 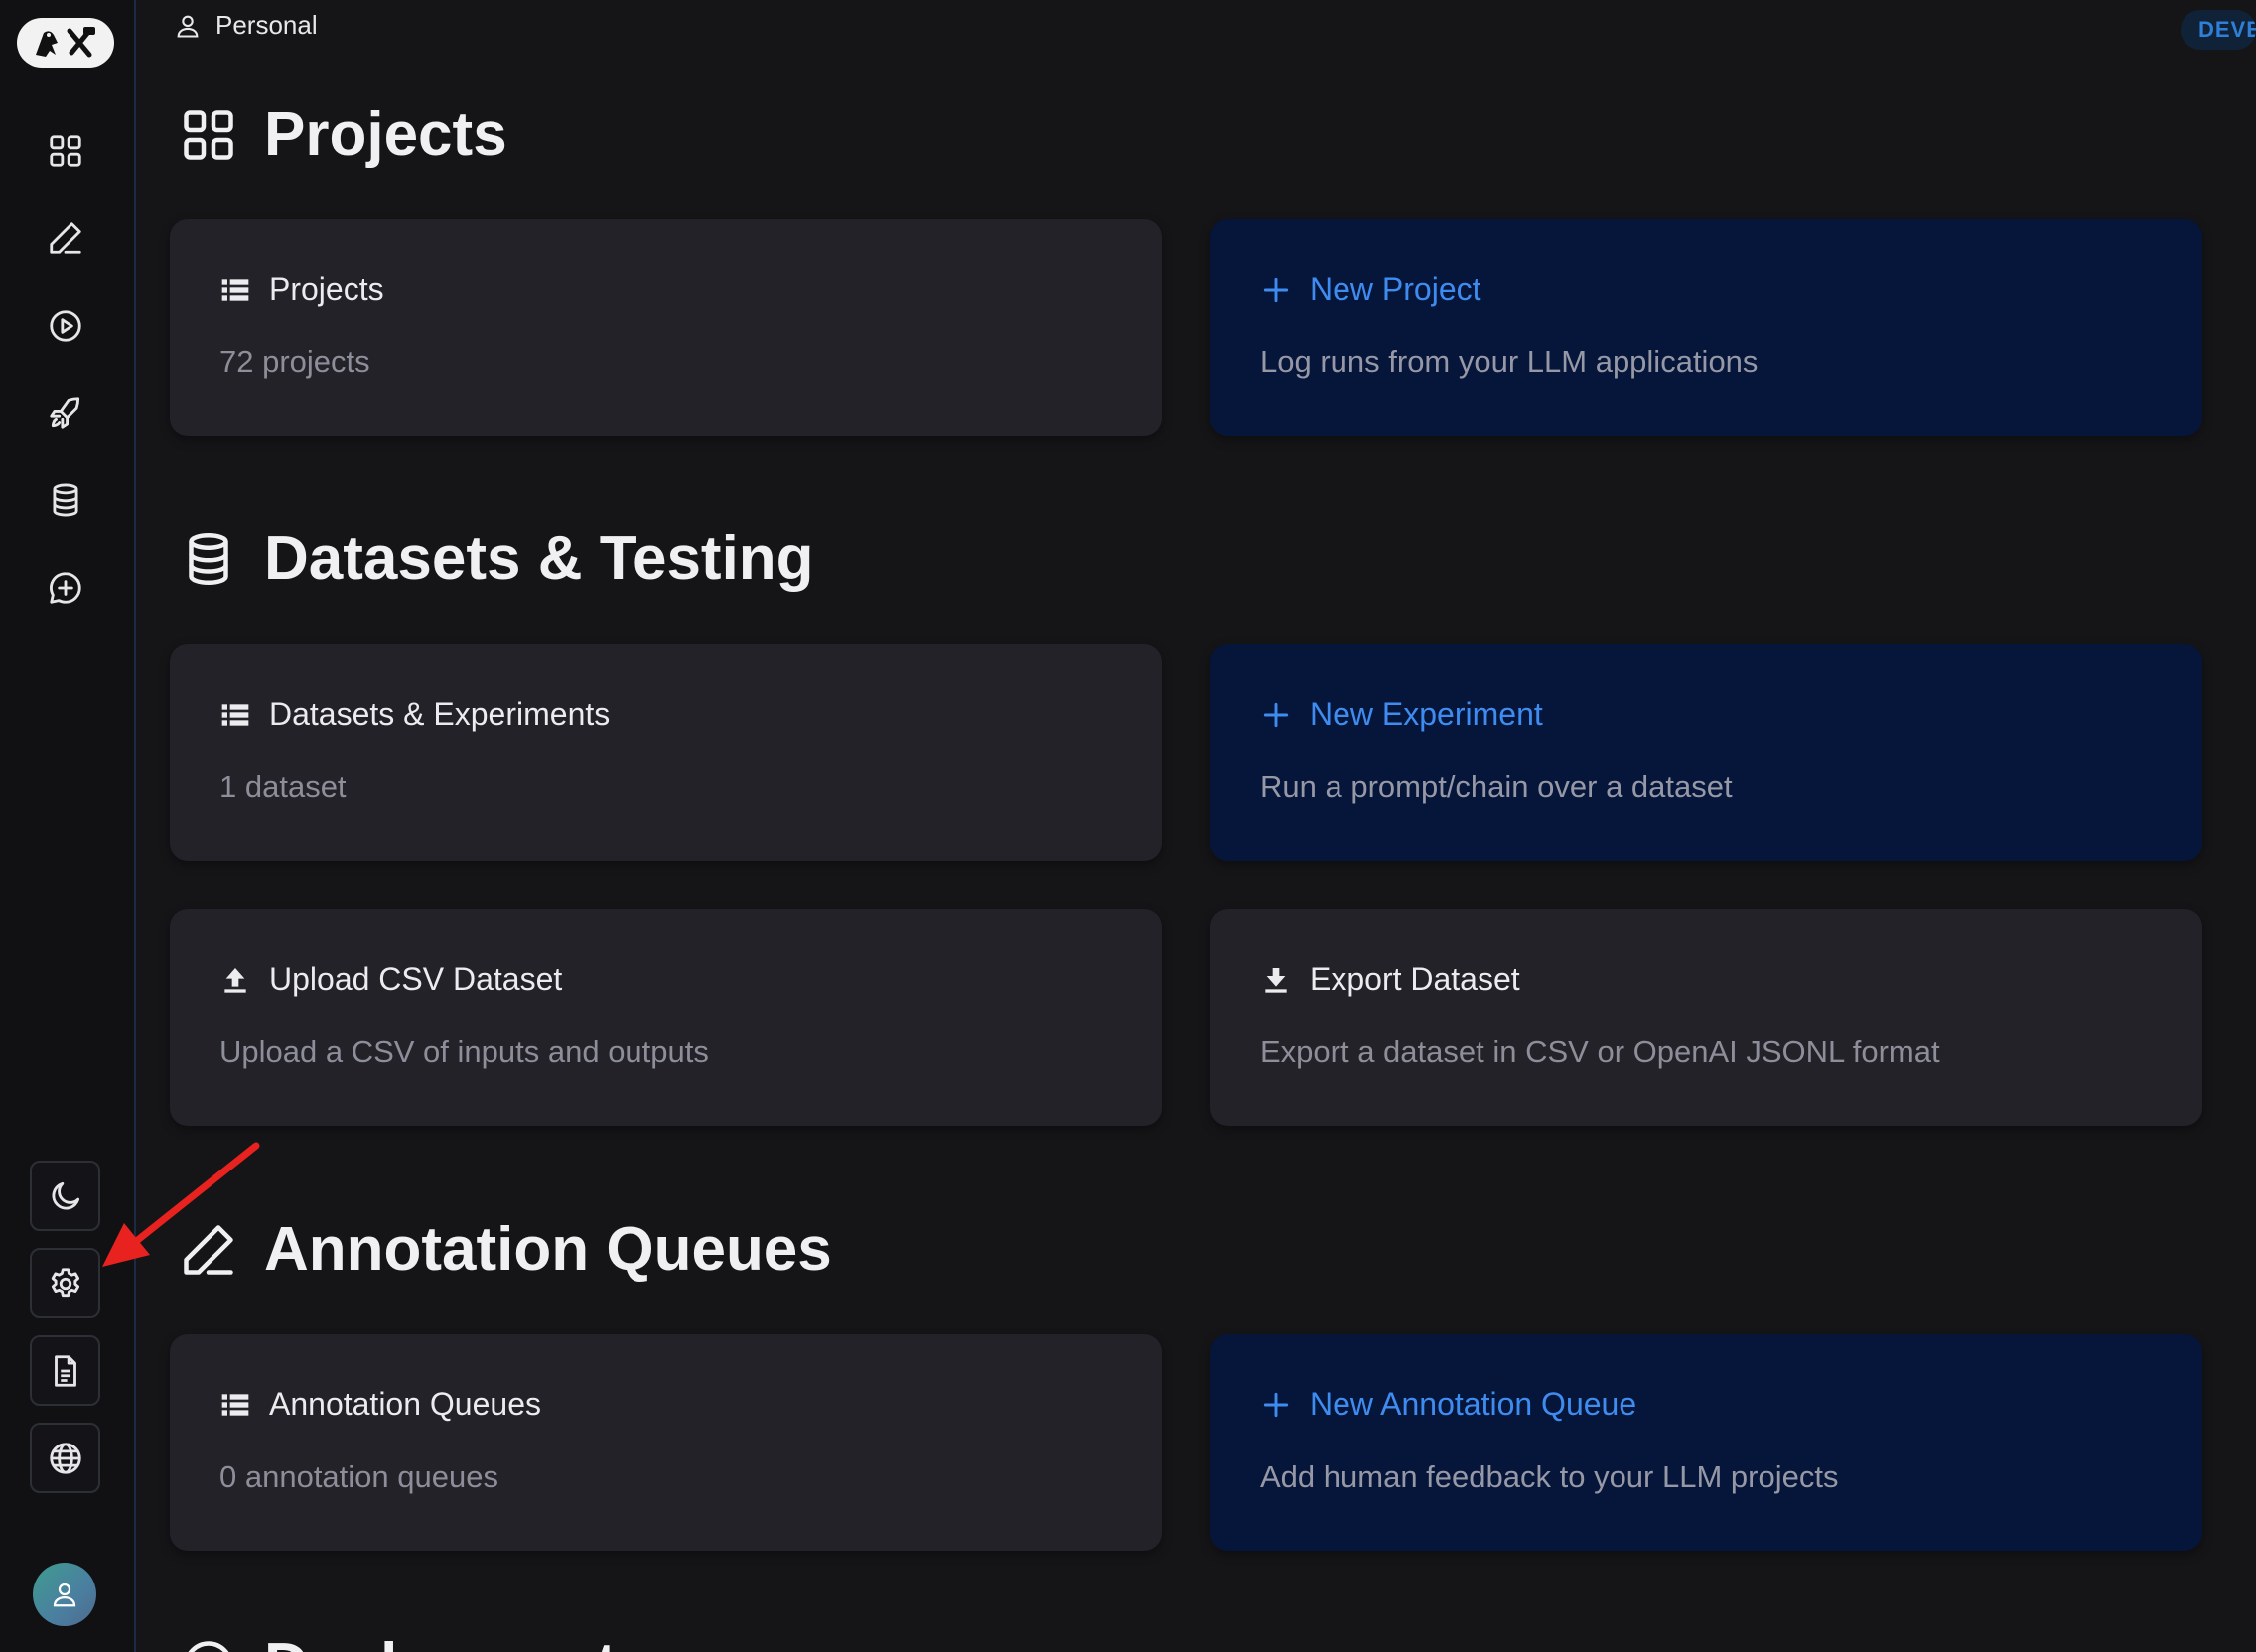 I want to click on card-subtitle: 72 projects, so click(x=294, y=361).